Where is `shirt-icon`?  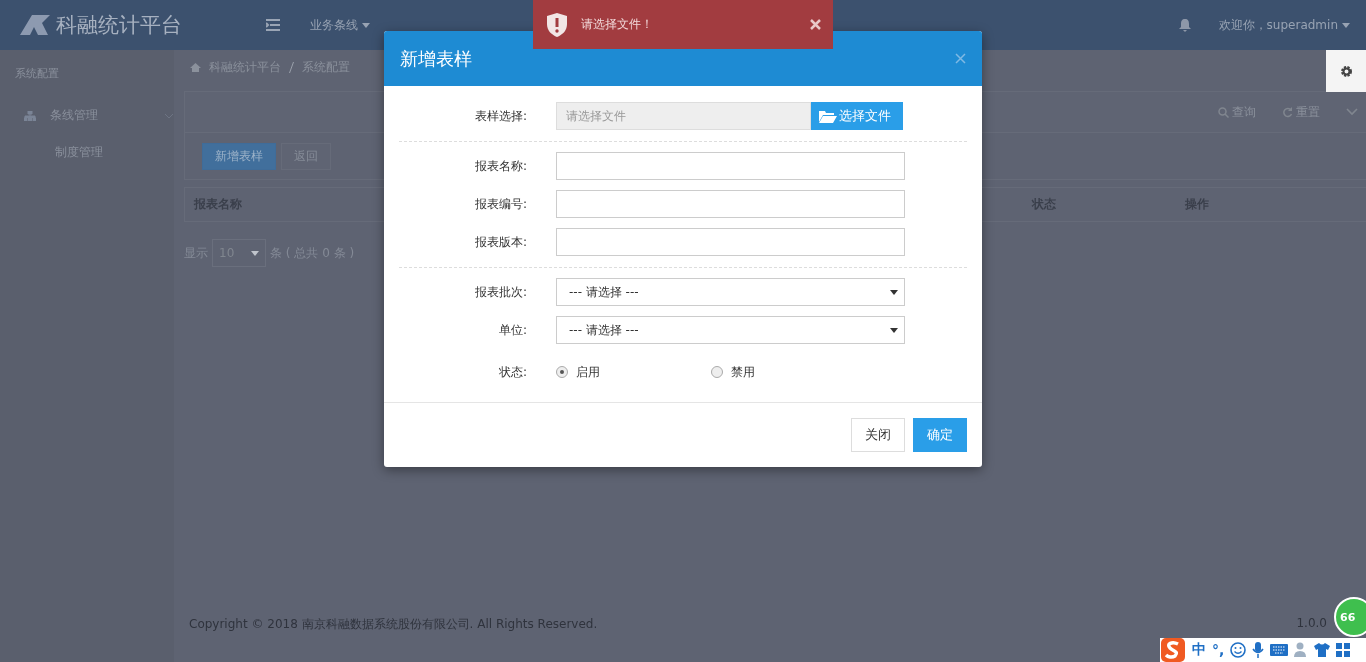 shirt-icon is located at coordinates (1322, 650).